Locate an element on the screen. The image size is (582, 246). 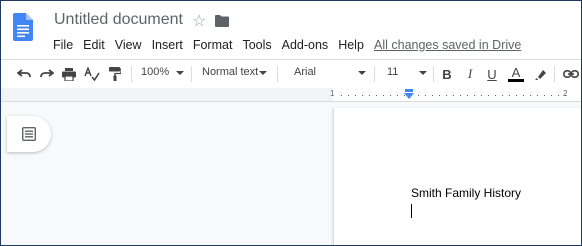
toolbar: 100% Normal text Arial 11 B I U A is located at coordinates (291, 74).